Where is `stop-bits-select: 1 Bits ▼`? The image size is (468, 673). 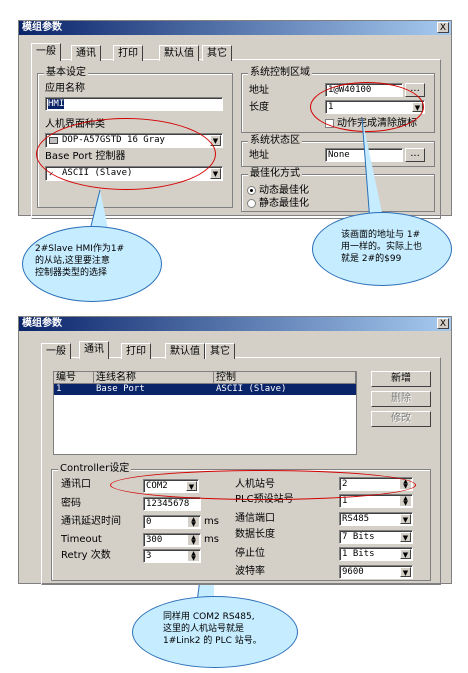
stop-bits-select: 1 Bits ▼ is located at coordinates (376, 554).